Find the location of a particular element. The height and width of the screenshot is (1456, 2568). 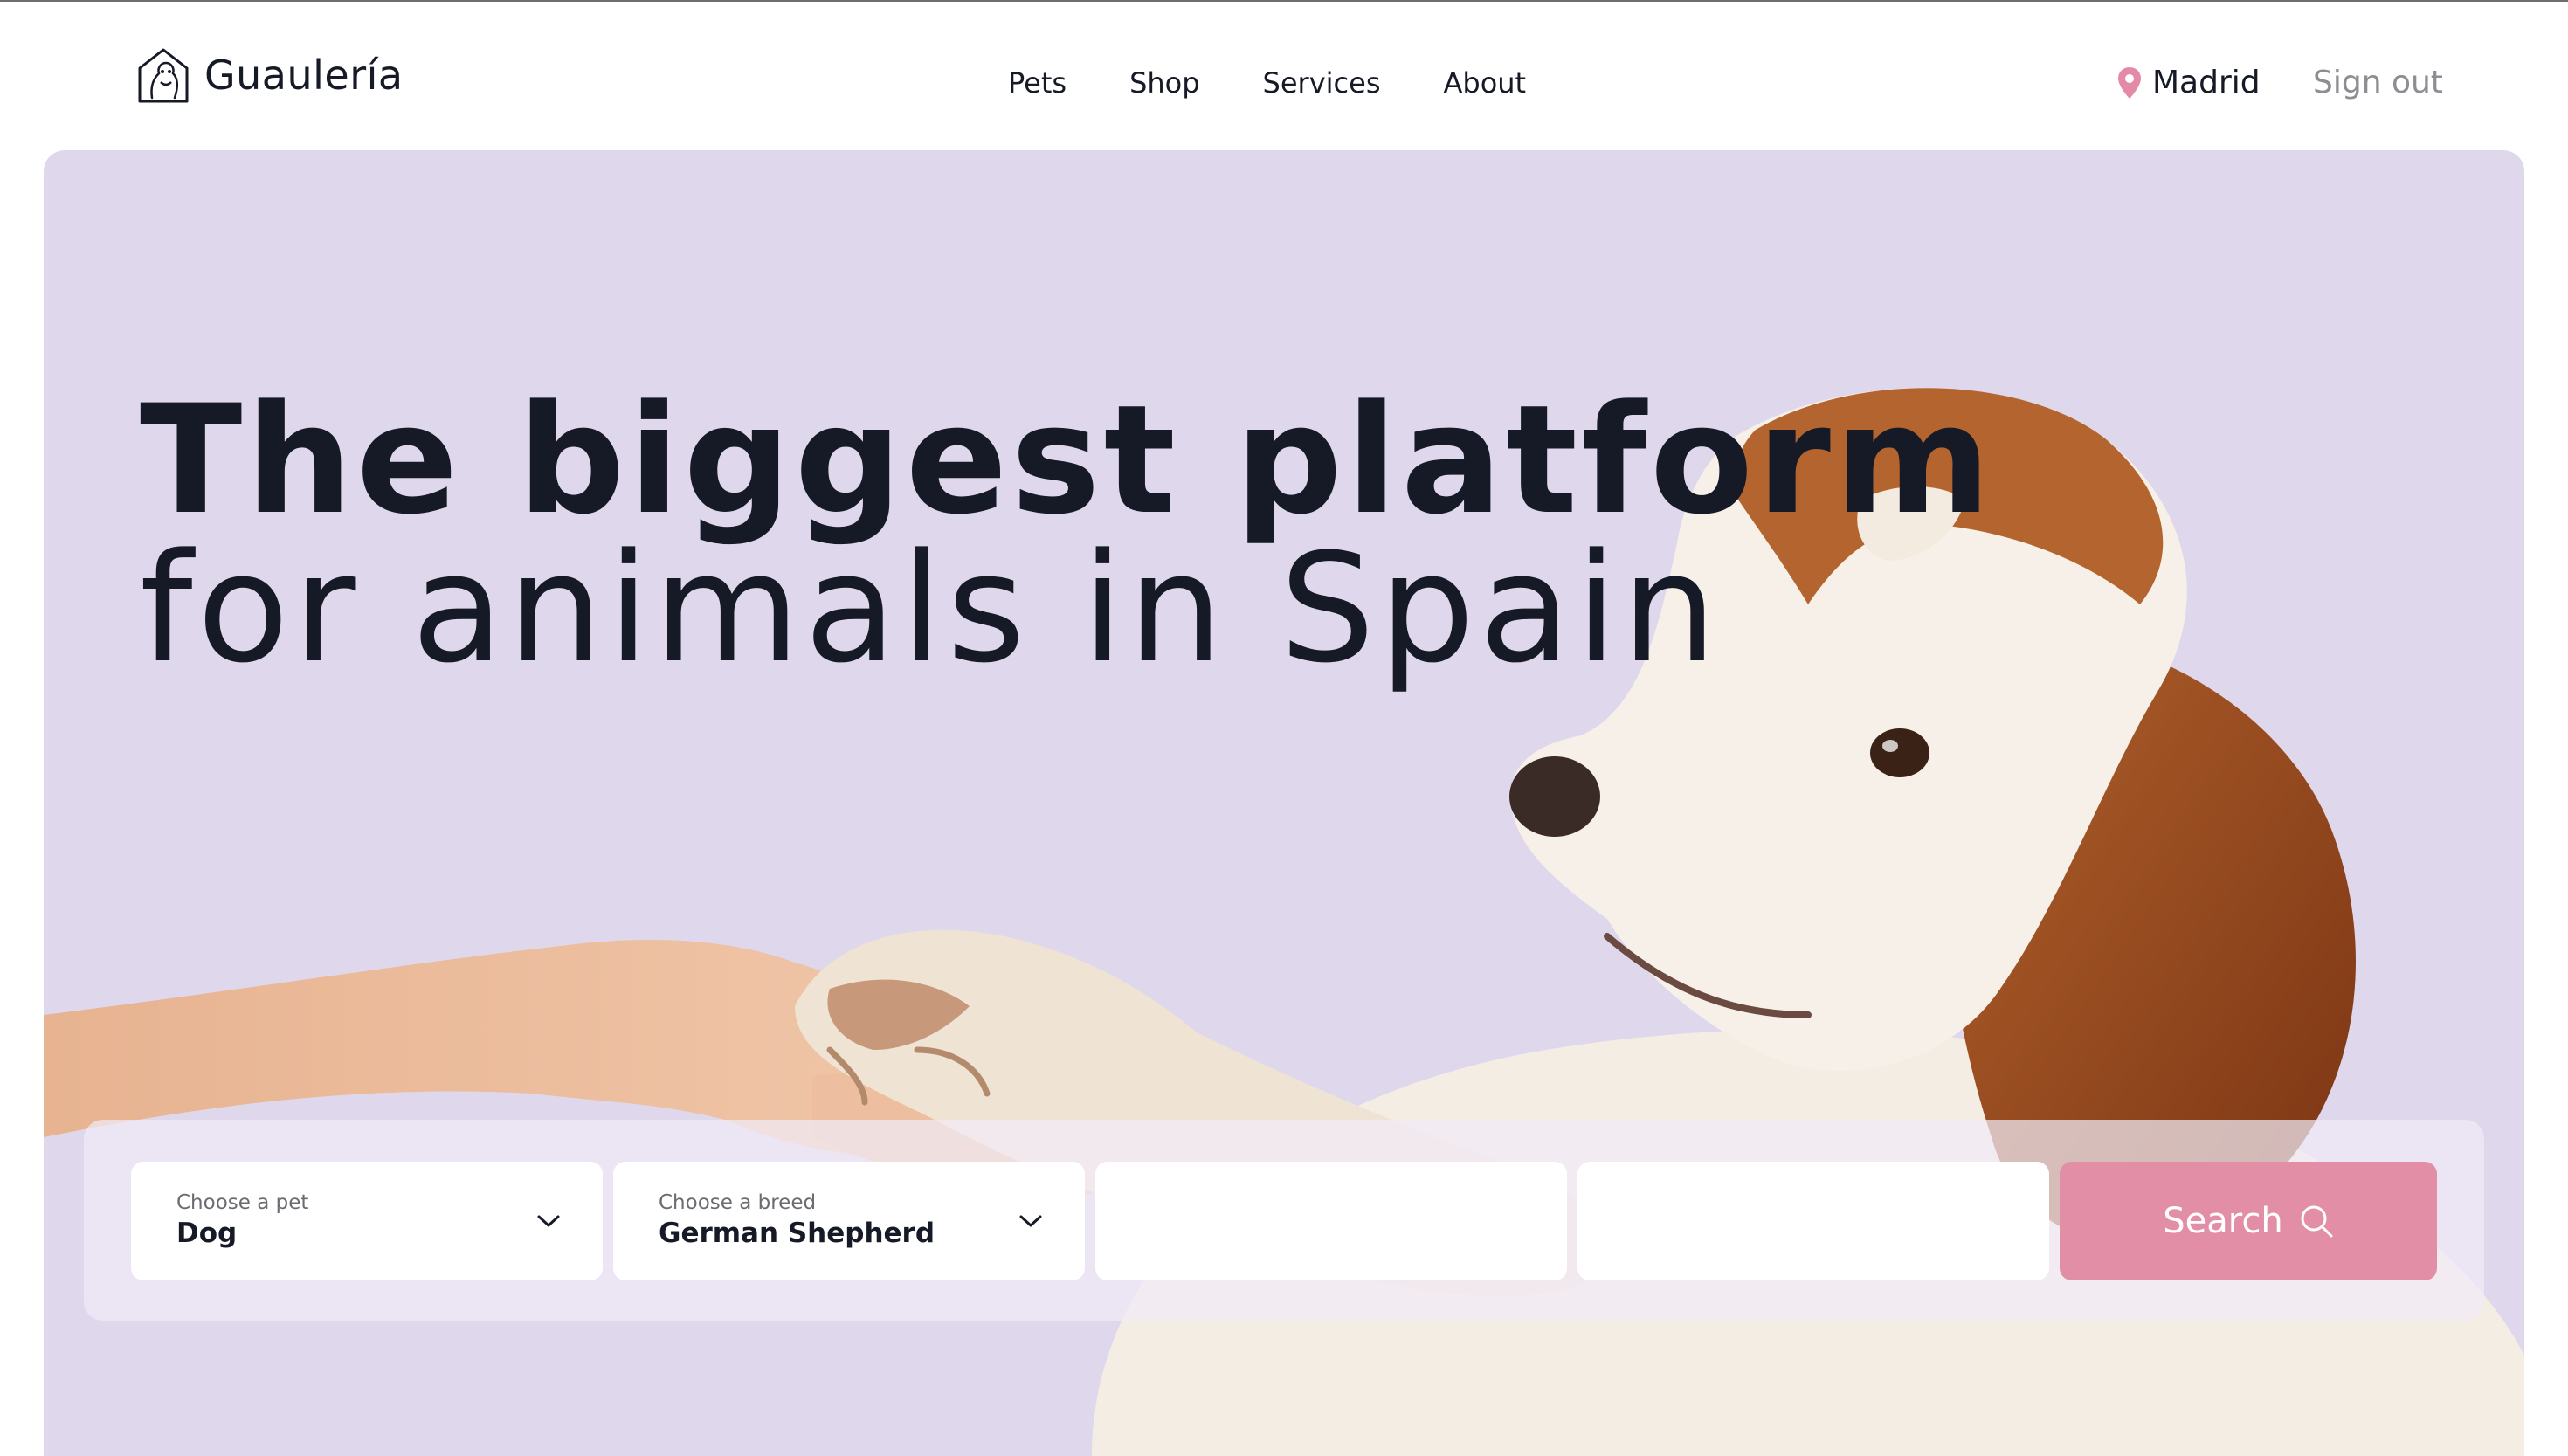

hero-title-regular: for animals in Spain is located at coordinates (931, 608).